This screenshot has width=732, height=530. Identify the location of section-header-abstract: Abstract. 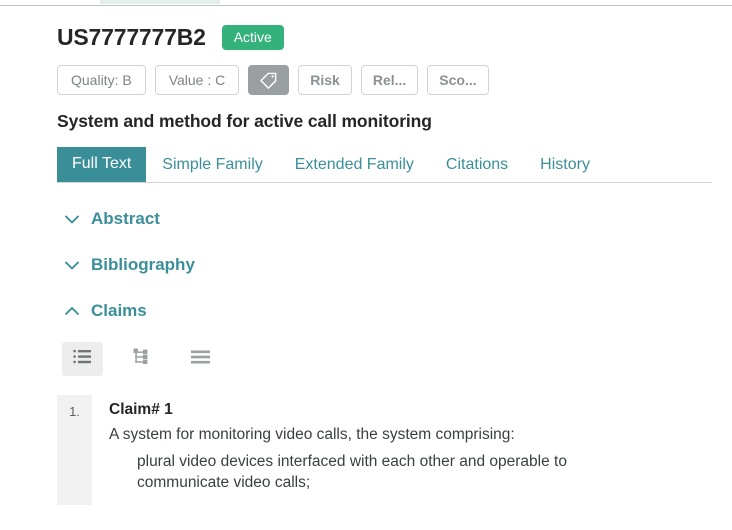
(394, 219).